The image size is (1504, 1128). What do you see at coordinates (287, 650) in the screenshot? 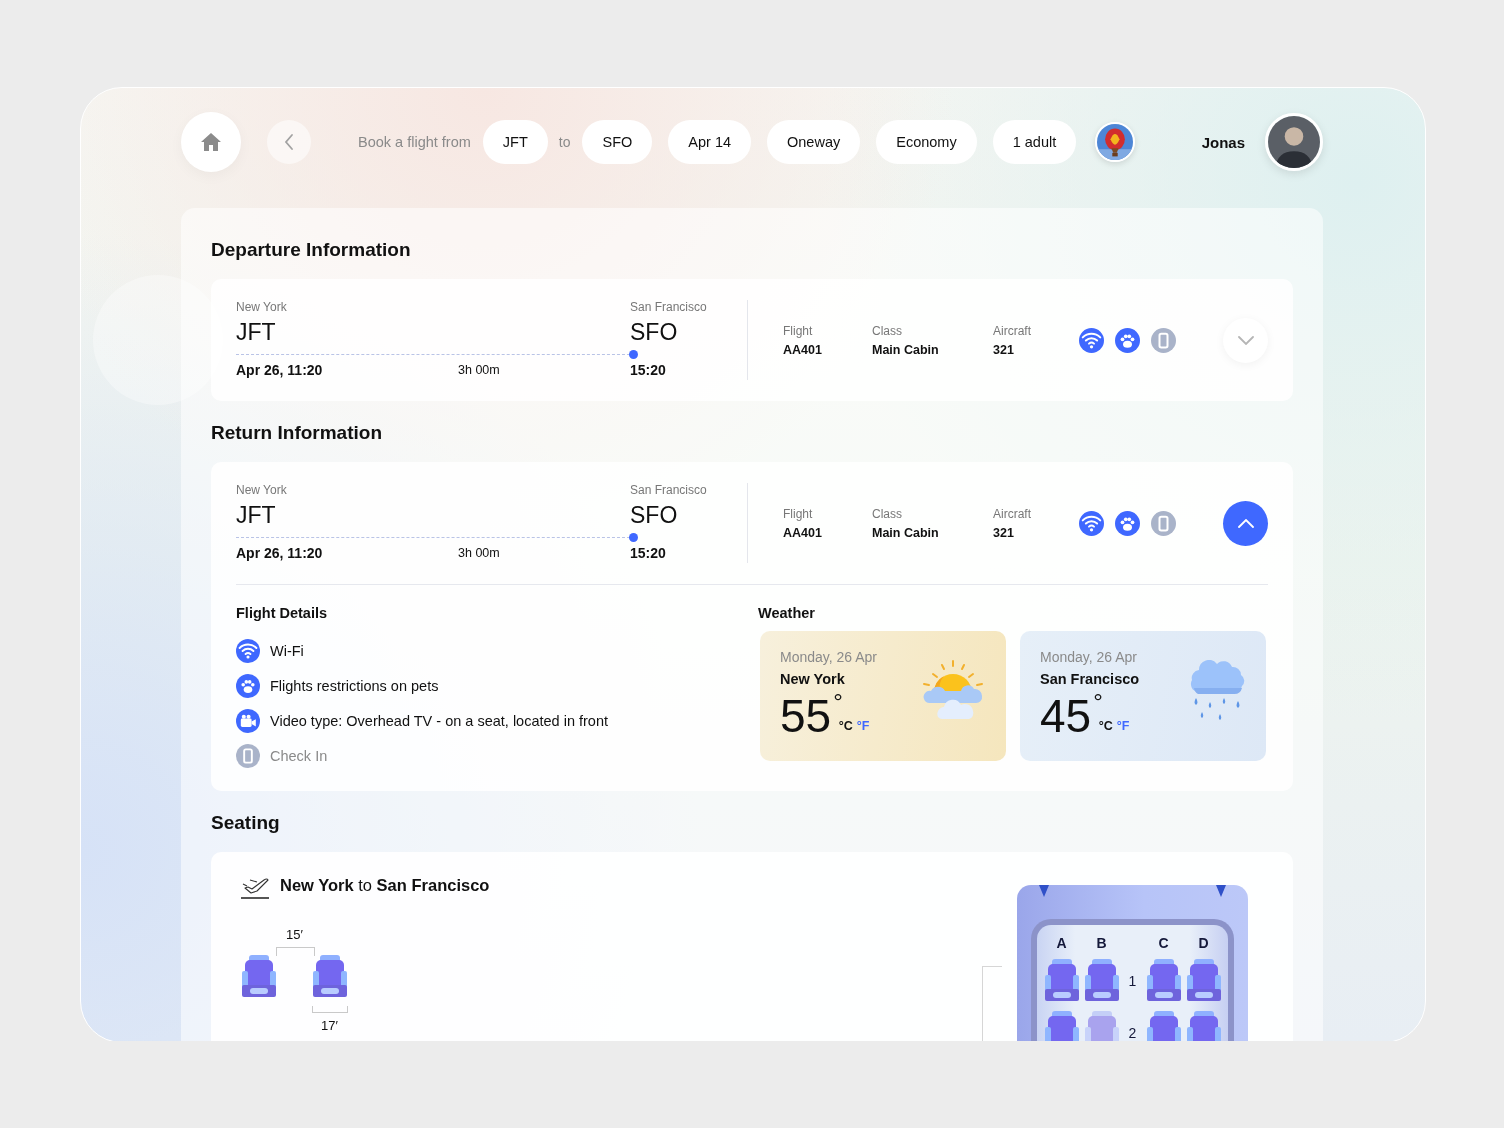
I see `amenity-text: Wi-Fi` at bounding box center [287, 650].